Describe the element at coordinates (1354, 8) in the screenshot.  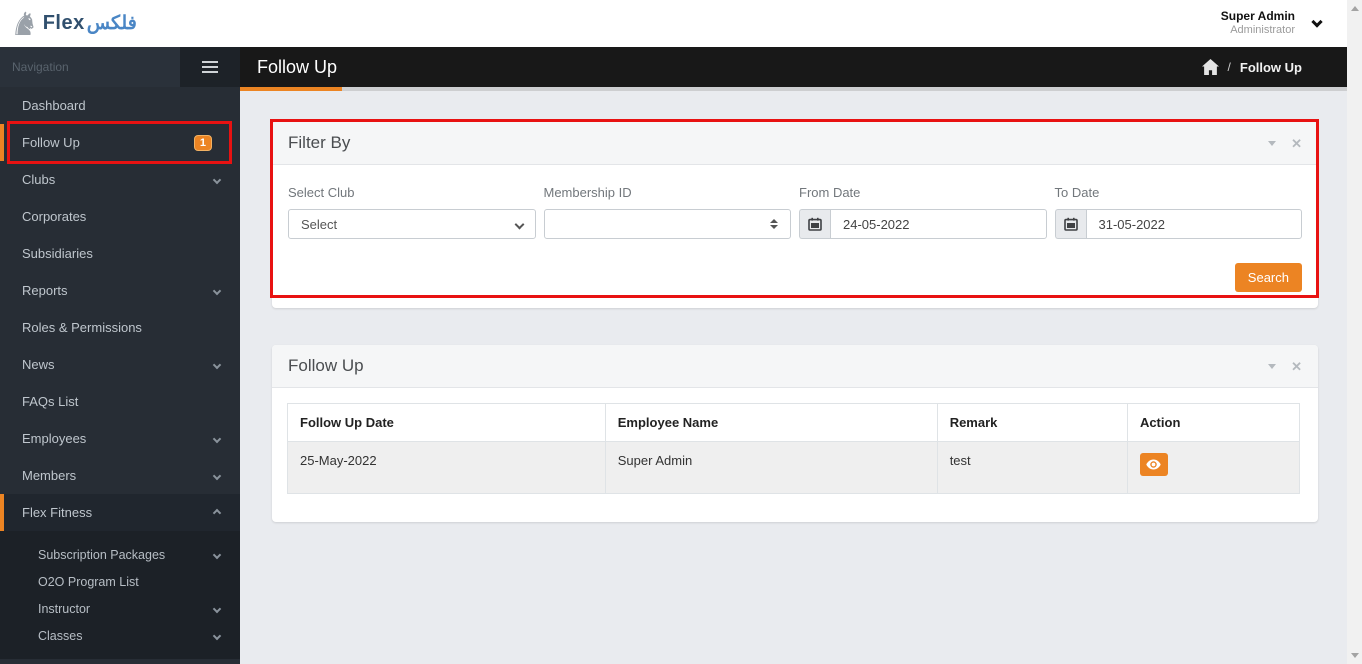
I see `scroll-up-arrow` at that location.